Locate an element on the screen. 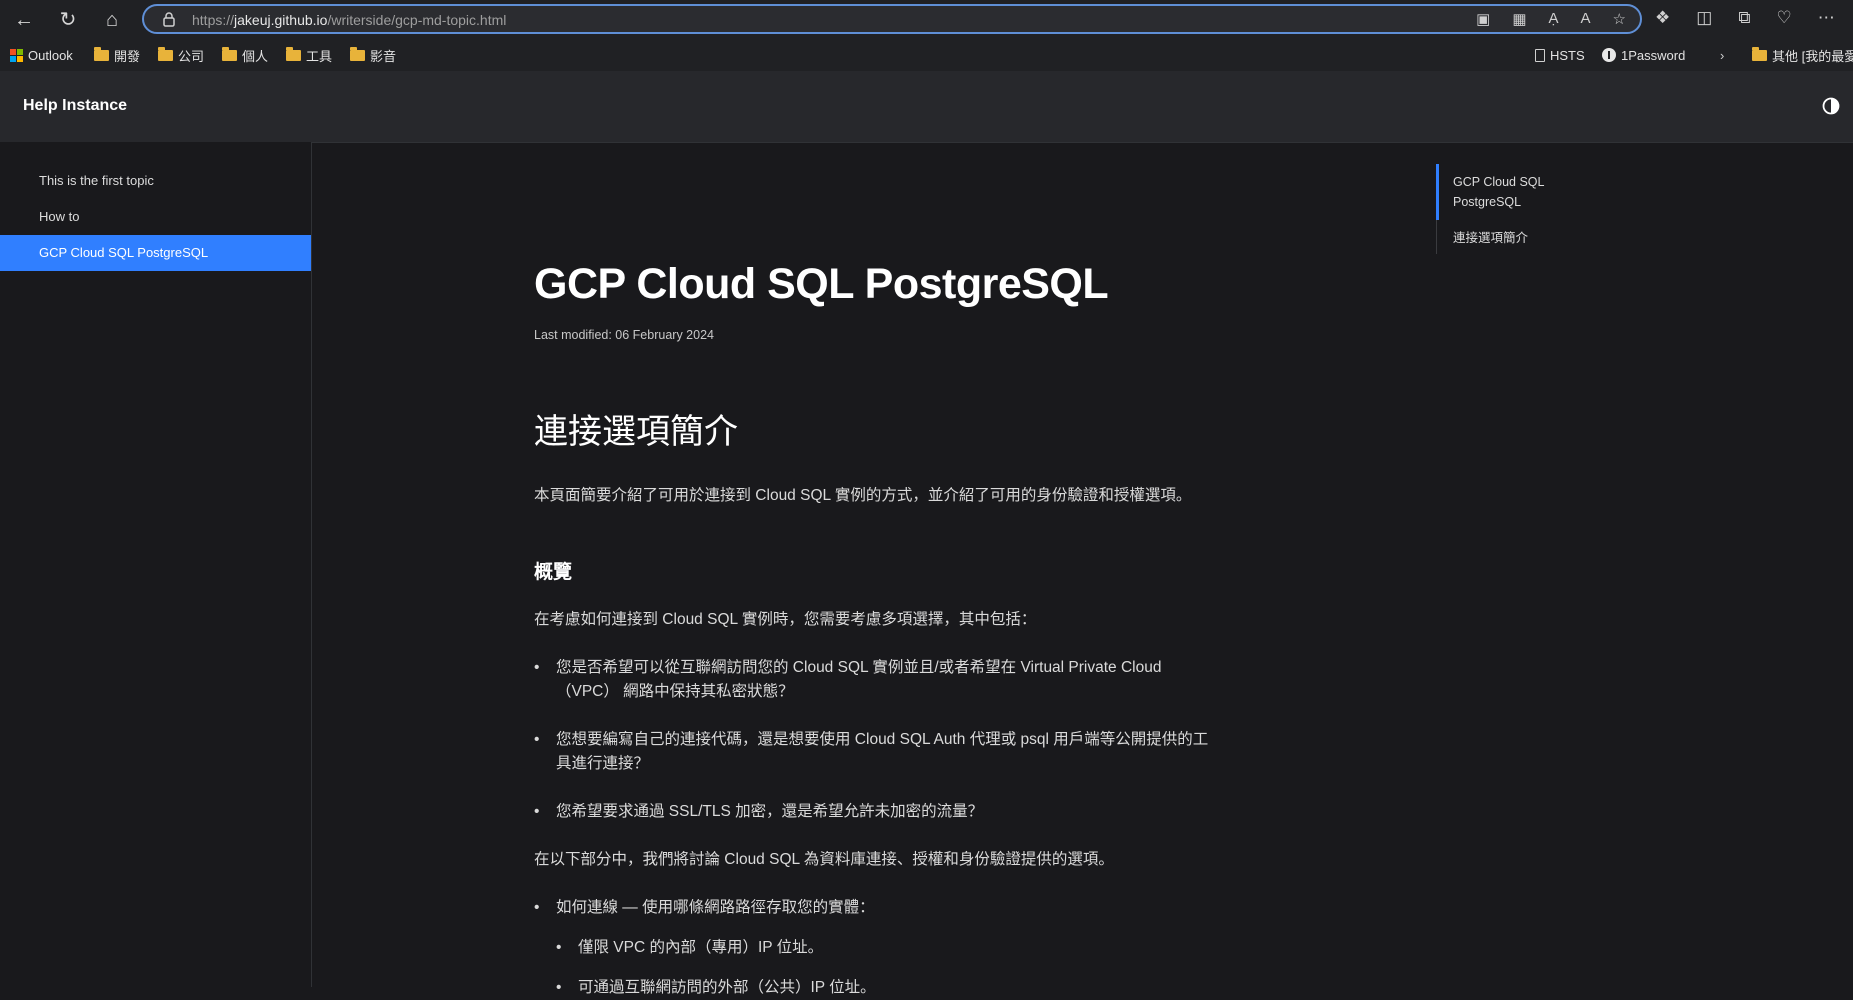  sidebar-item-first-topic: This is the first topic is located at coordinates (155, 181).